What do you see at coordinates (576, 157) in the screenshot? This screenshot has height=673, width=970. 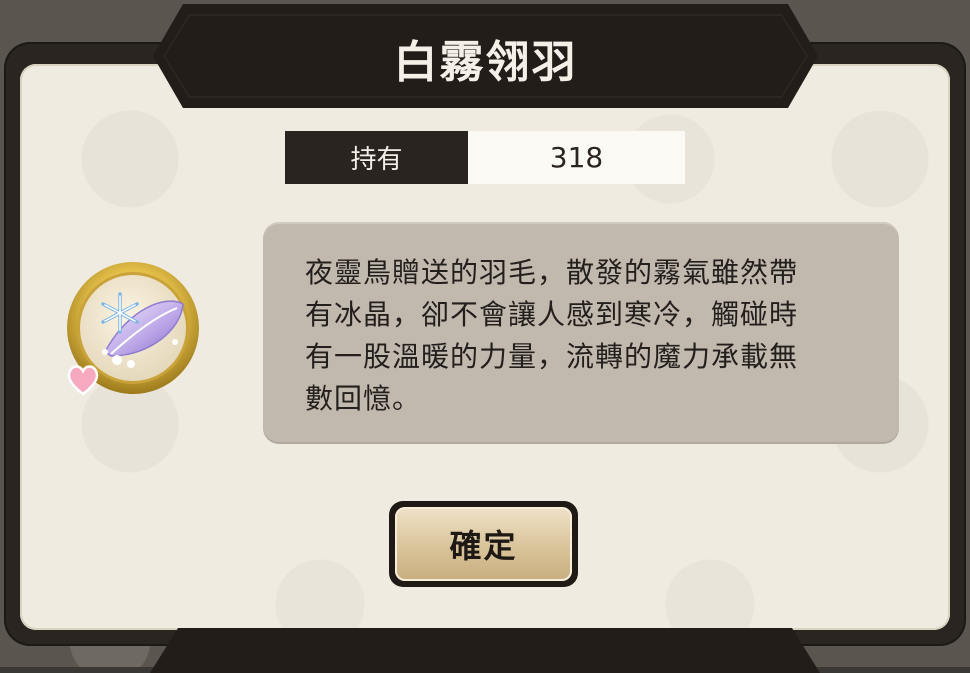 I see `holdings-value: 318` at bounding box center [576, 157].